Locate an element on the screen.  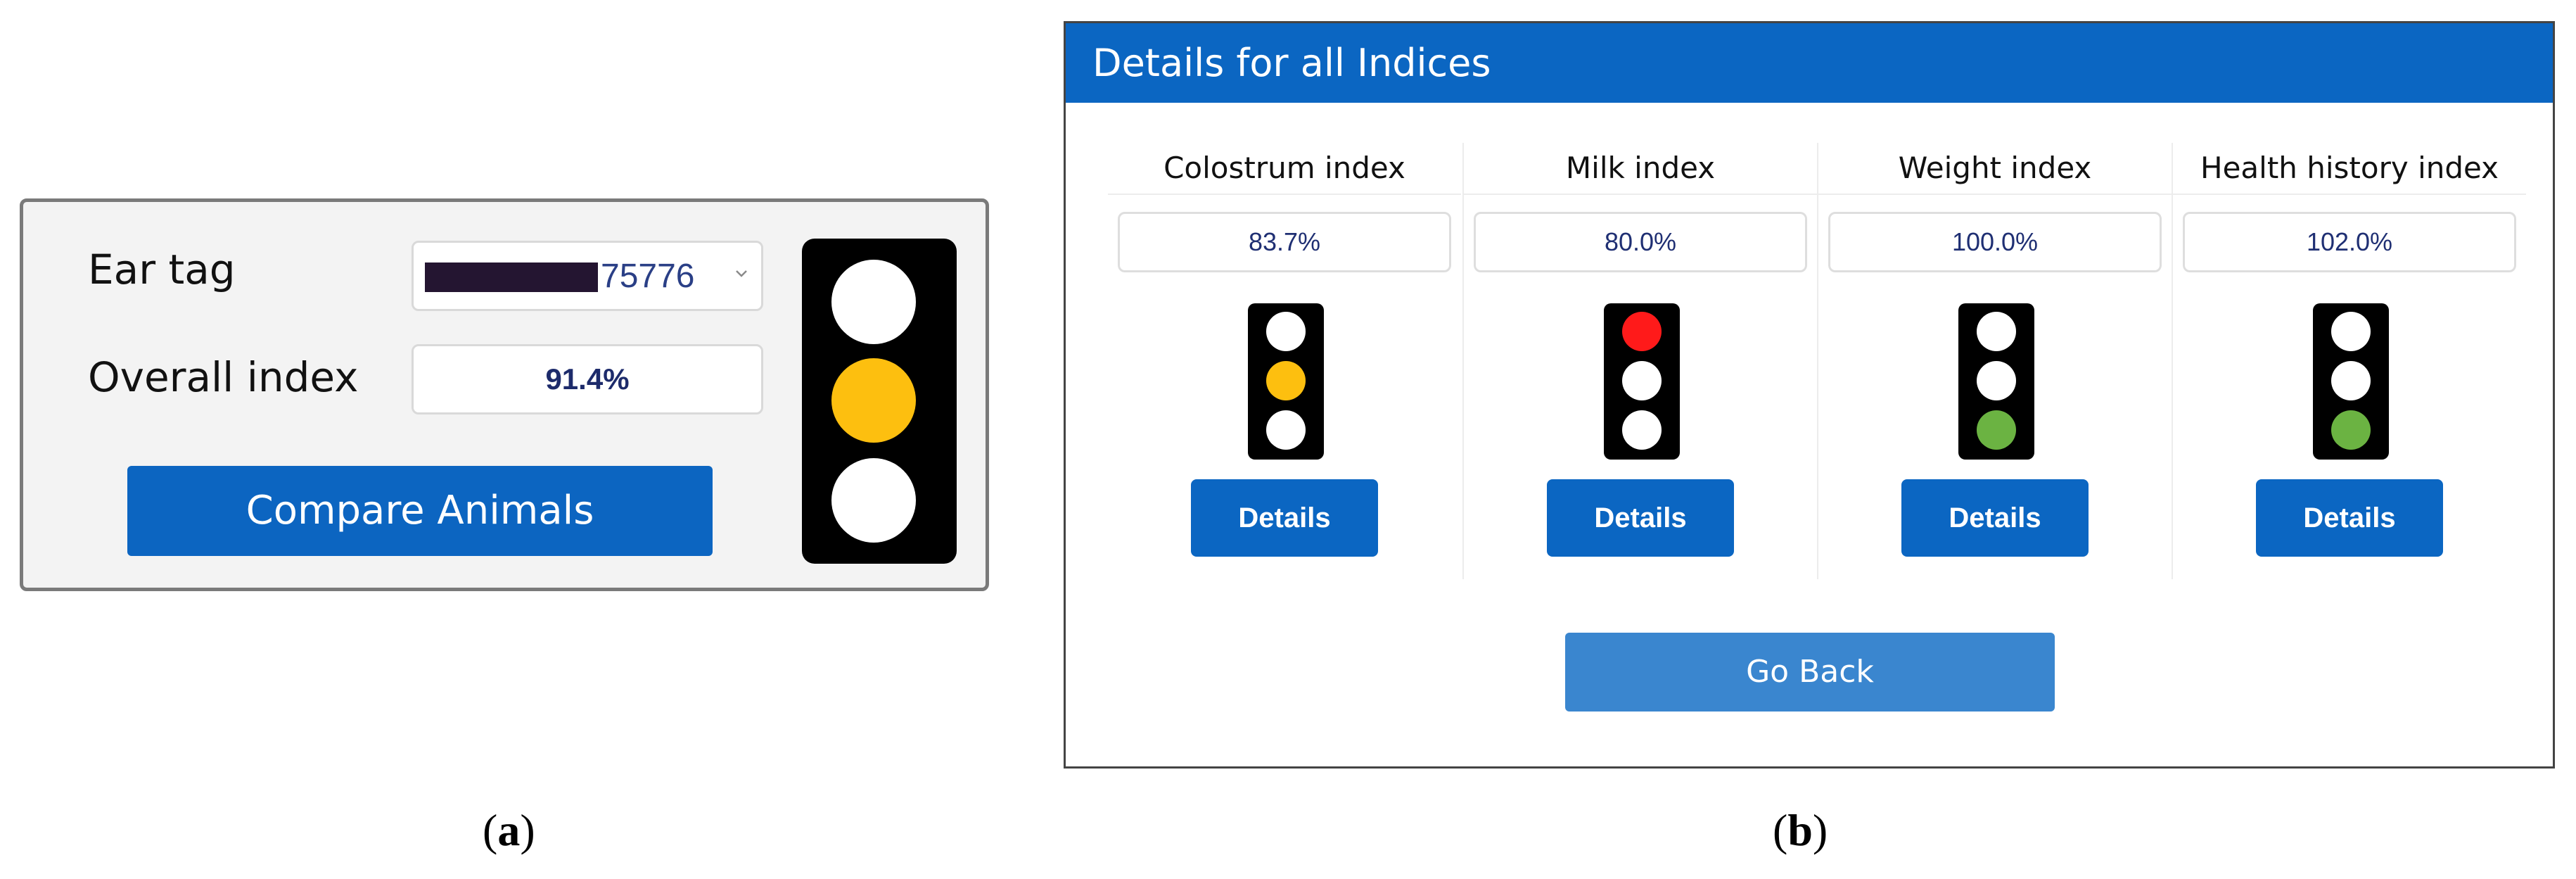
ear-tag-select: 75776 is located at coordinates (587, 276).